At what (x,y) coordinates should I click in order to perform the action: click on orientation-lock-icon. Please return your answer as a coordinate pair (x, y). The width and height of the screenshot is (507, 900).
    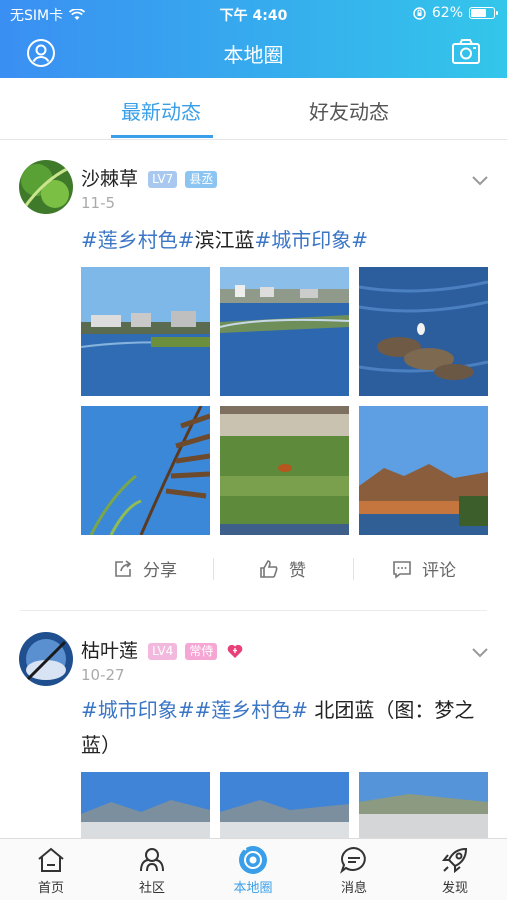
    Looking at the image, I should click on (419, 13).